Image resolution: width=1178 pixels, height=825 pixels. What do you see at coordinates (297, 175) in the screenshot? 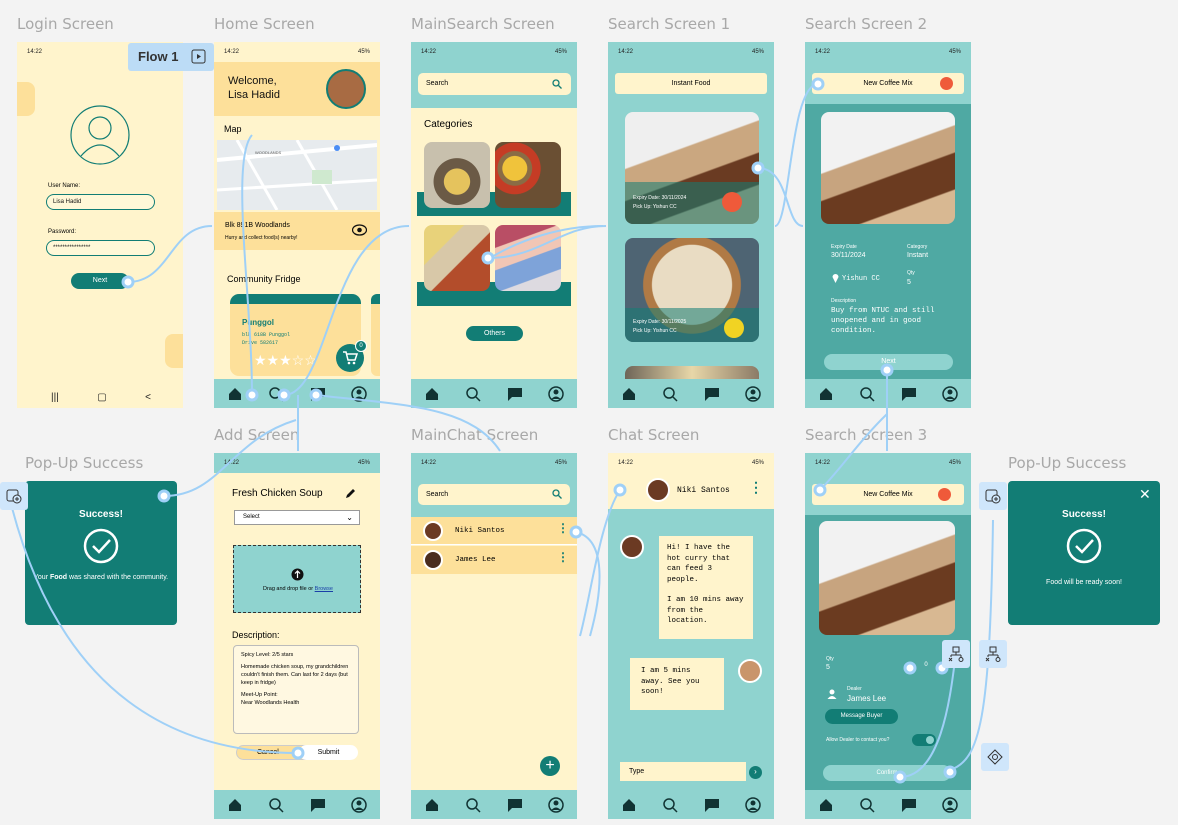
I see `map-view: WOODLANDS` at bounding box center [297, 175].